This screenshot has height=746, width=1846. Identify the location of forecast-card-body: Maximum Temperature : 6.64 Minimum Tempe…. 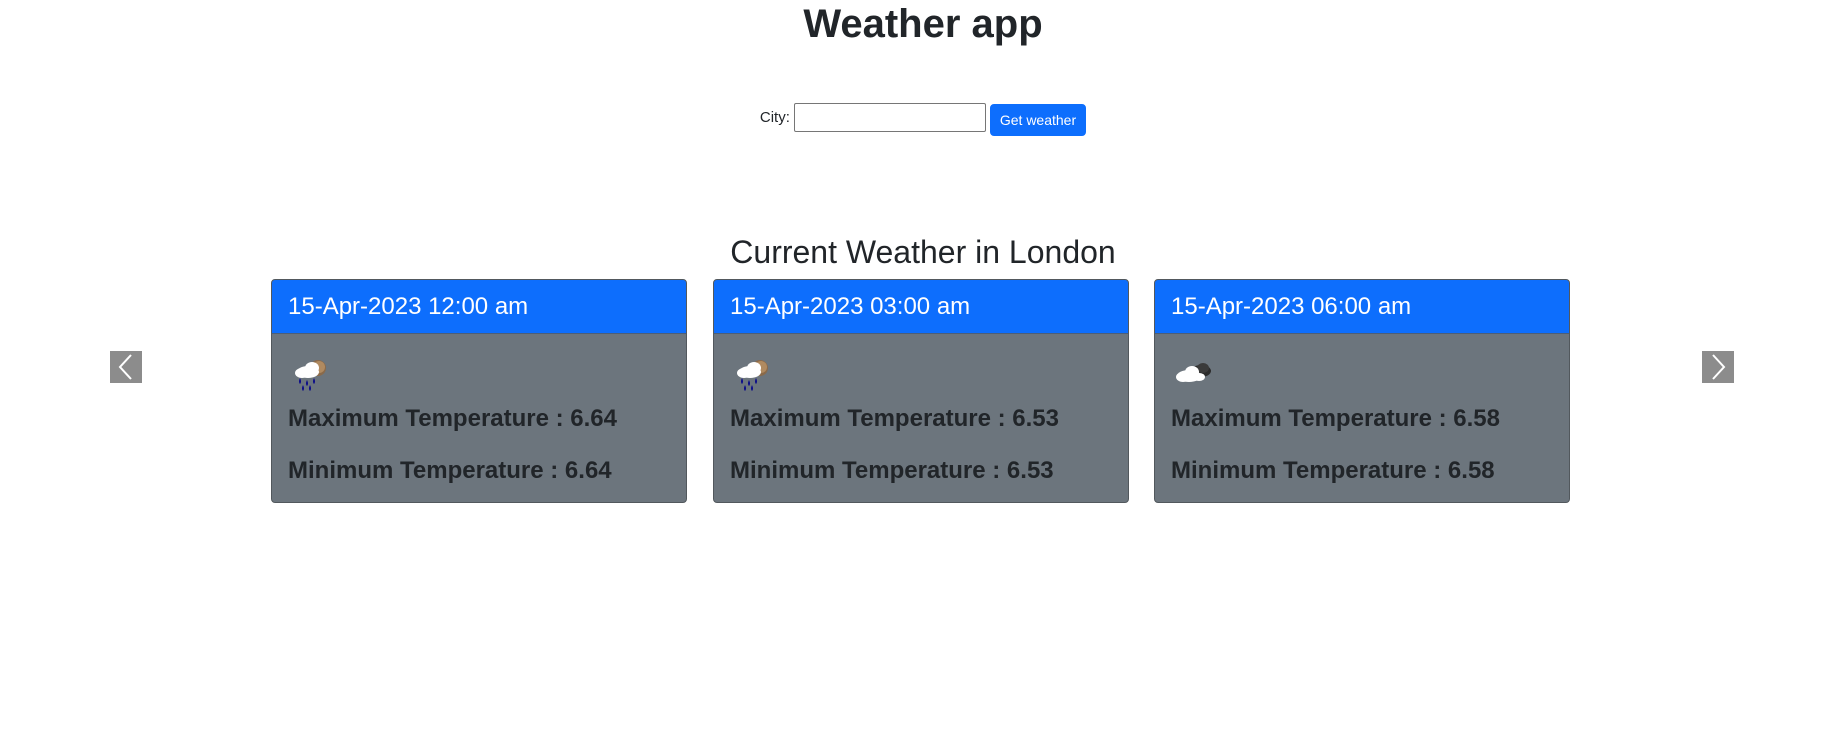
(479, 409).